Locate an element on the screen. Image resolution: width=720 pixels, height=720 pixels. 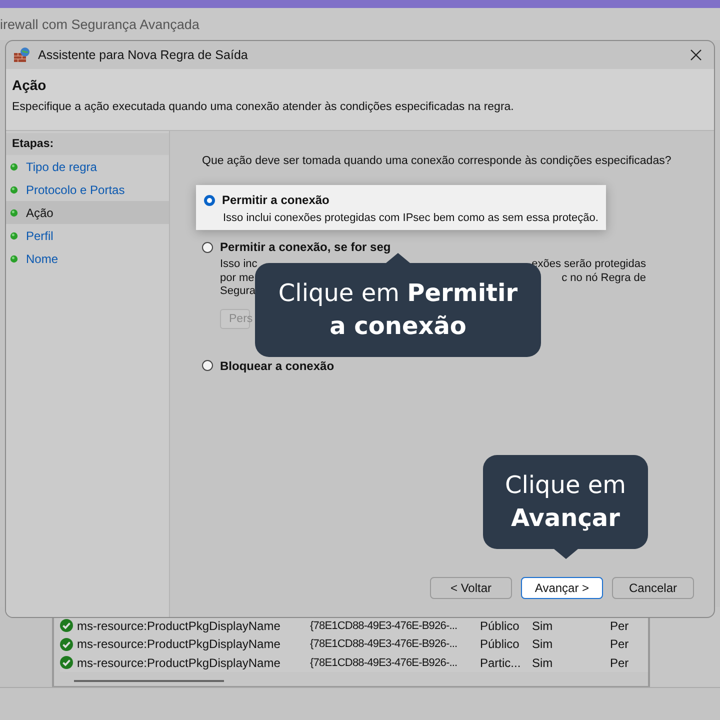
window-title: irewall com Segurança Avançada is located at coordinates (100, 24).